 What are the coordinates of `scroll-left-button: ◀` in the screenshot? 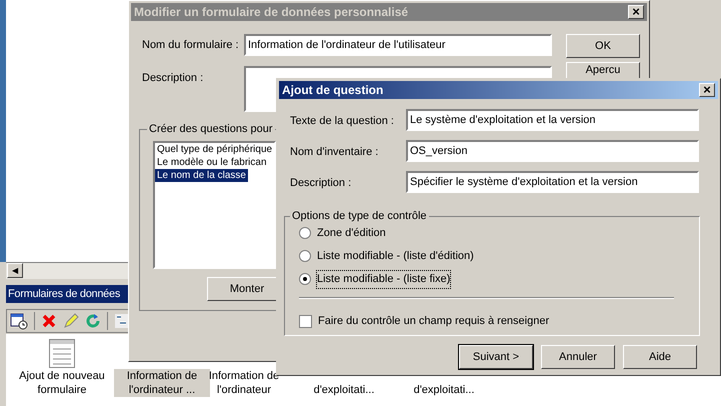 It's located at (15, 270).